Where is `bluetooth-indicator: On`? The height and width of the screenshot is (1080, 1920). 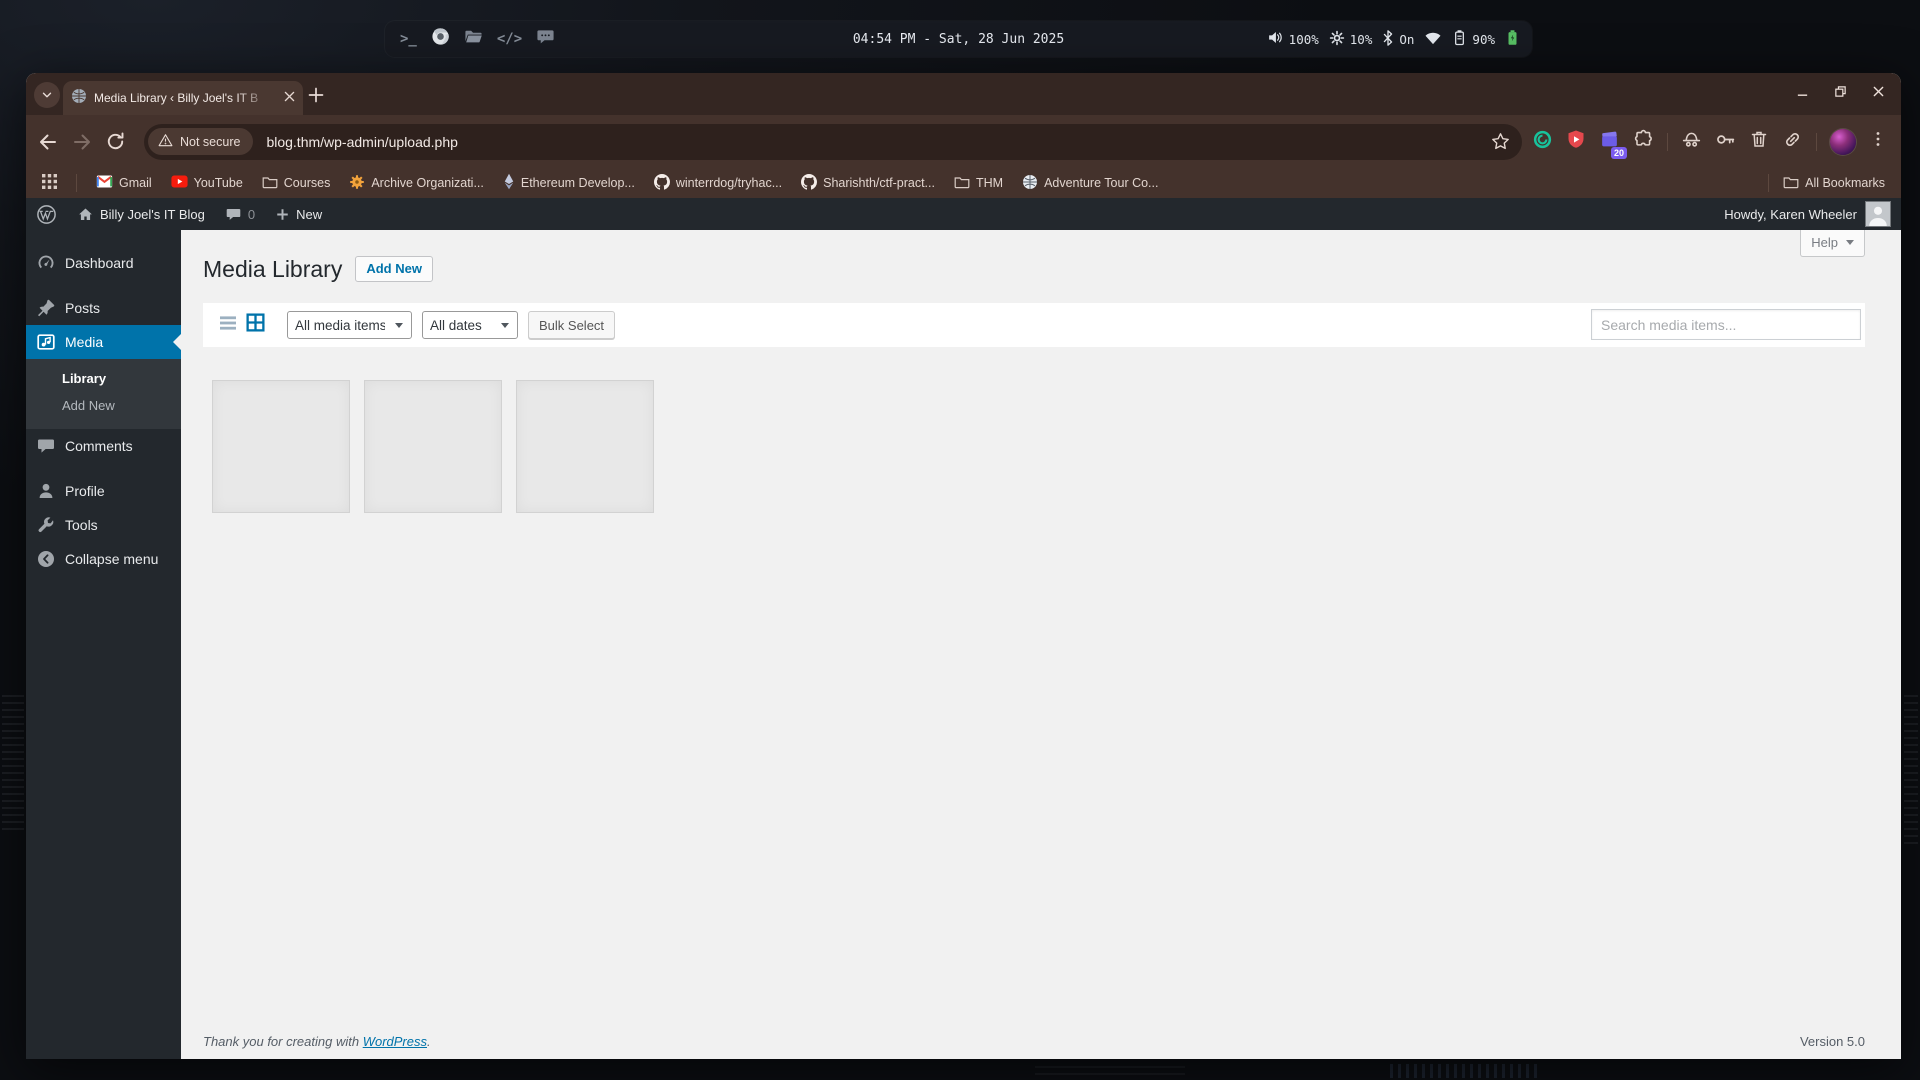
bluetooth-indicator: On is located at coordinates (1398, 39).